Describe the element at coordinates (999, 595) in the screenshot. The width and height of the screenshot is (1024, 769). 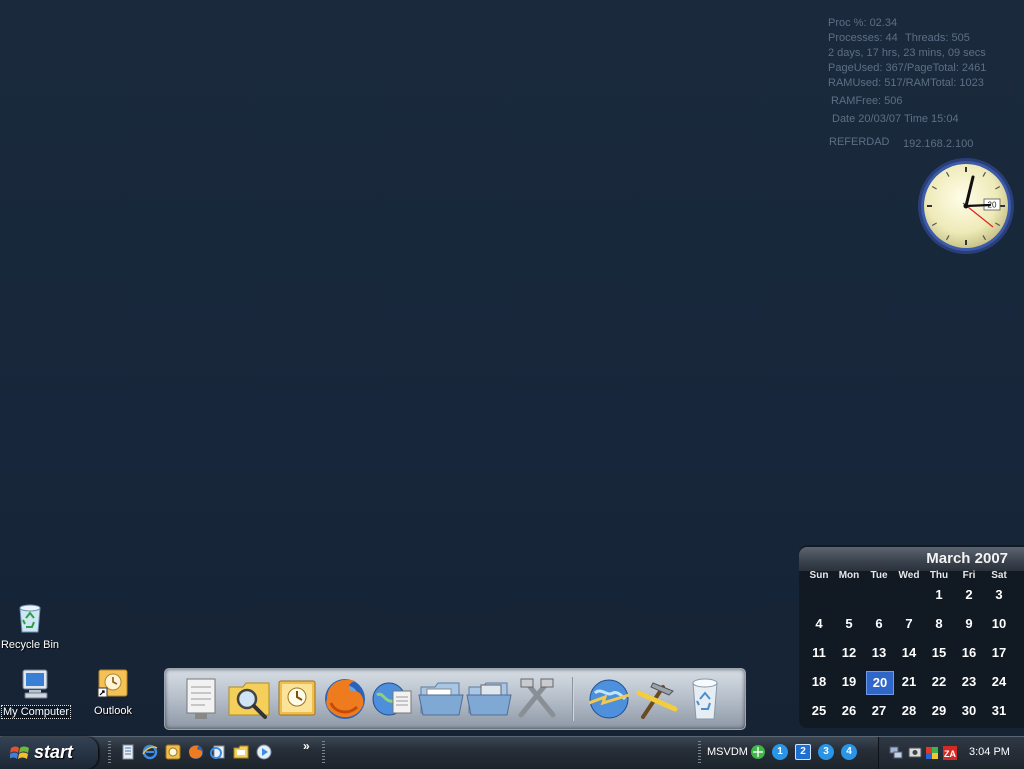
I see `calendar-day: 3` at that location.